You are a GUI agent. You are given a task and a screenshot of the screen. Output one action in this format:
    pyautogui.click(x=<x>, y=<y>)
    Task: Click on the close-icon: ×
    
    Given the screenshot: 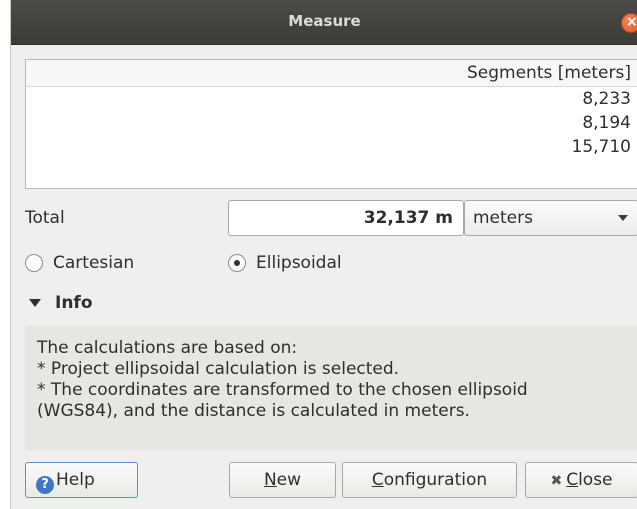 What is the action you would take?
    pyautogui.click(x=629, y=23)
    